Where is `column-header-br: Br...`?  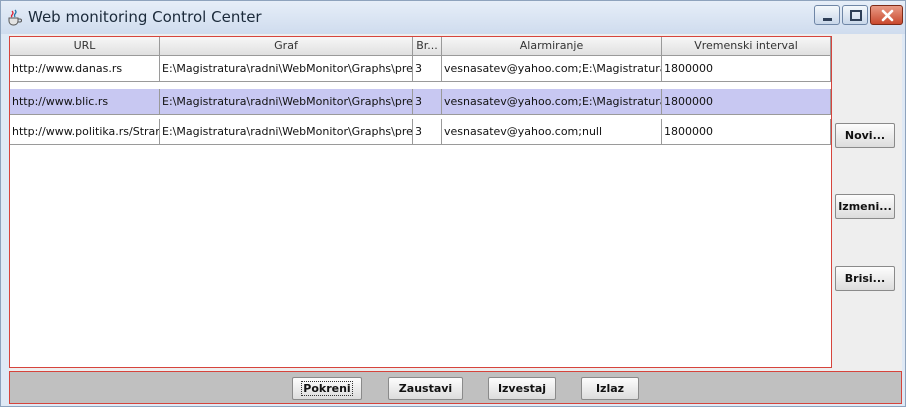 column-header-br: Br... is located at coordinates (427, 46).